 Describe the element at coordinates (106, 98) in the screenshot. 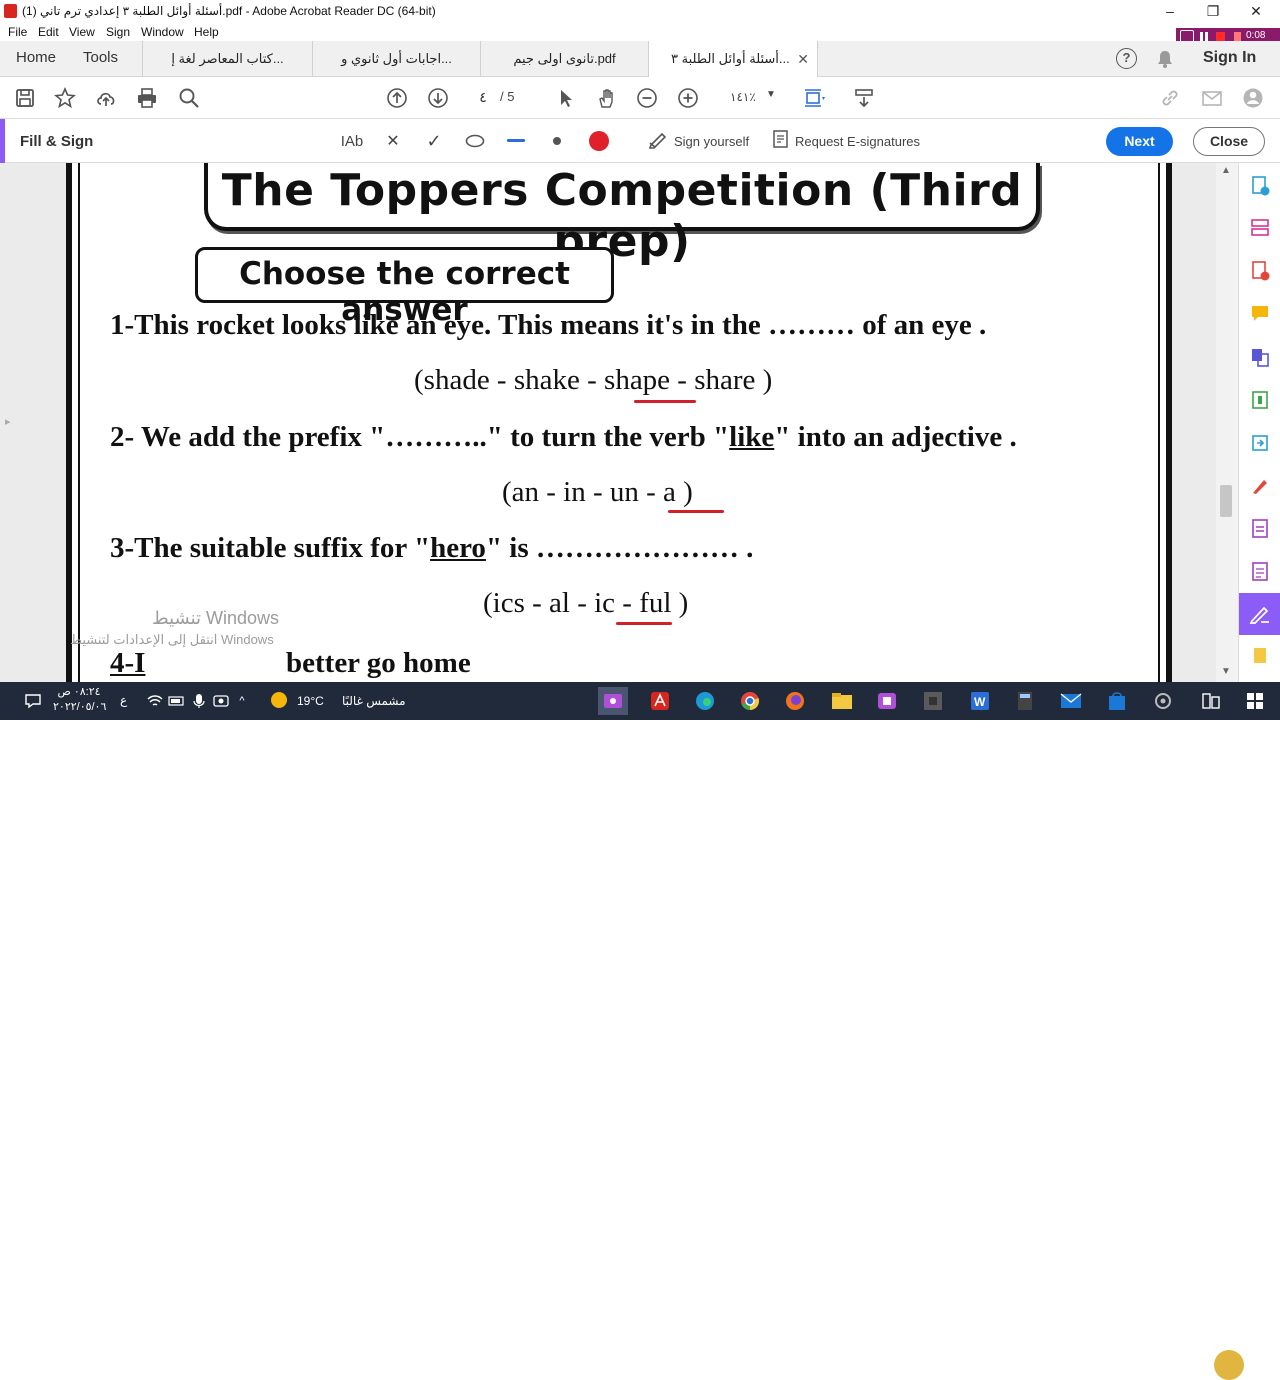

I see `upload-cloud-icon` at that location.